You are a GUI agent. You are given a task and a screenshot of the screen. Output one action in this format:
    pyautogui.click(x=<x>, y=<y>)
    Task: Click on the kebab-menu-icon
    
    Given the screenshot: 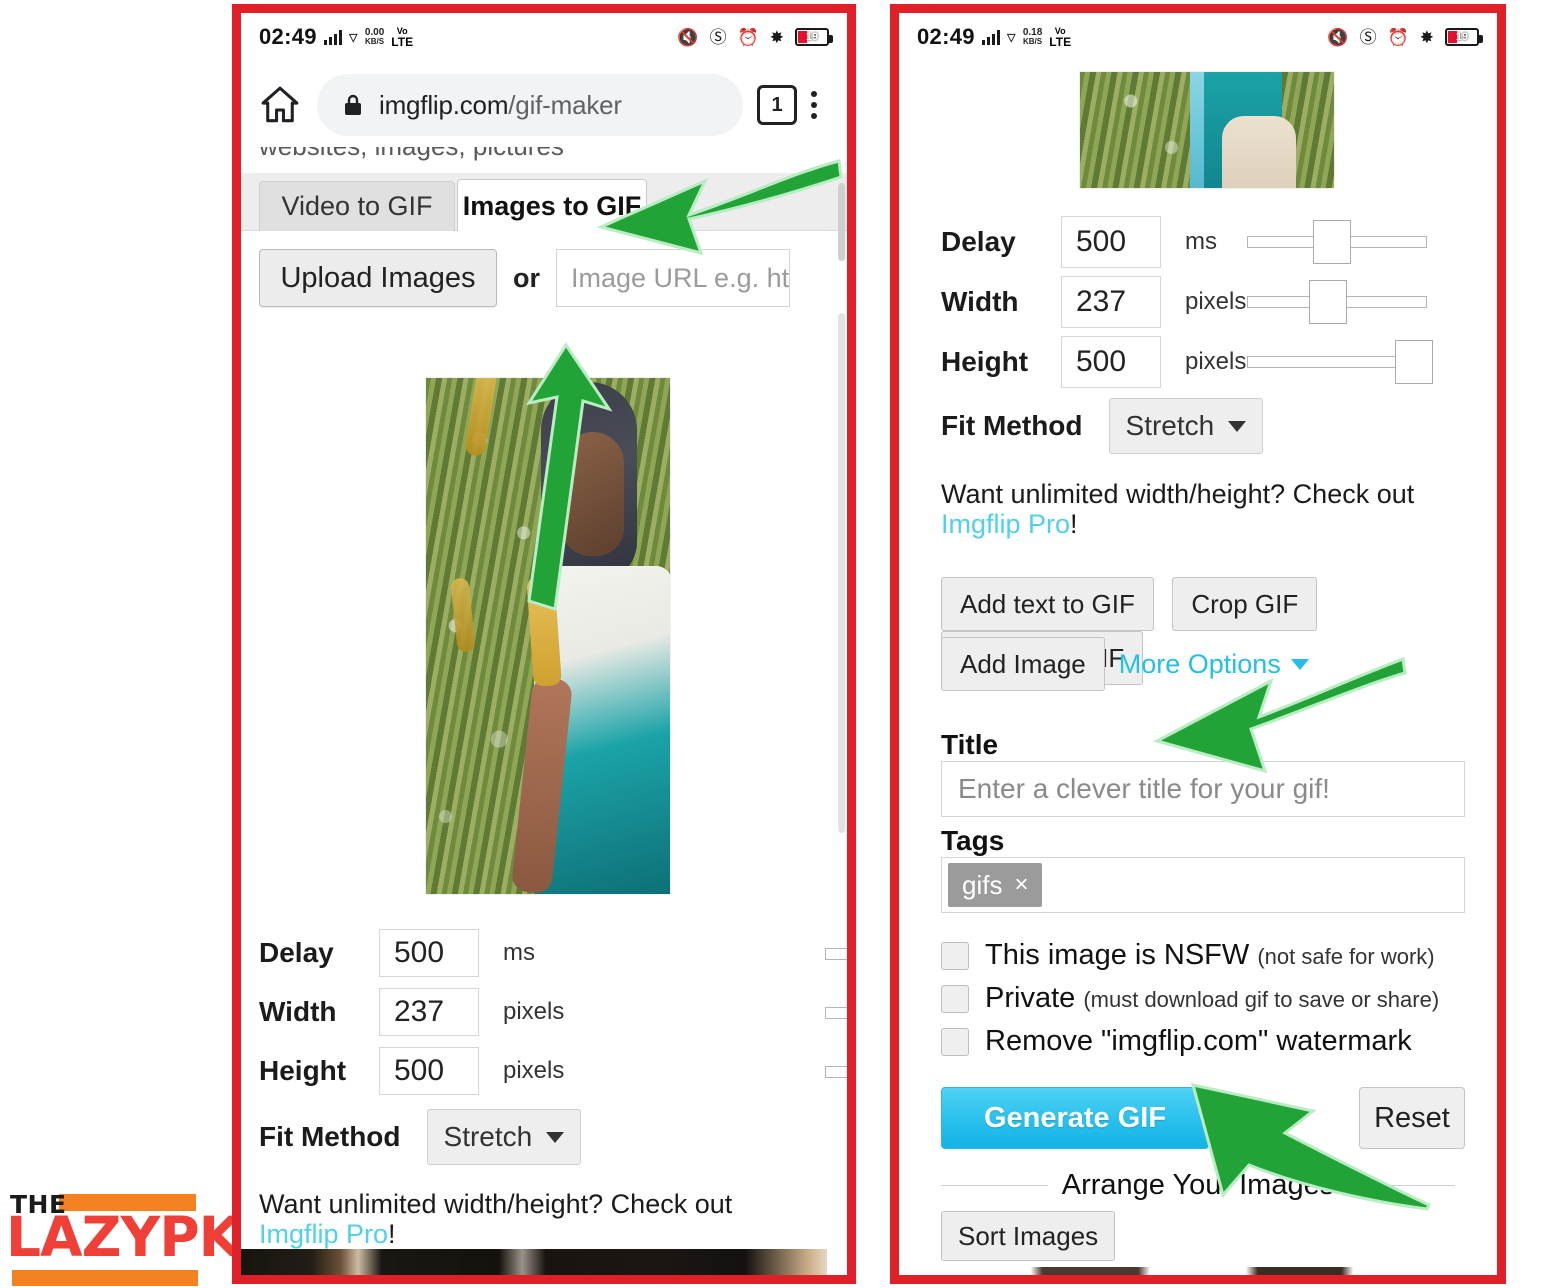 What is the action you would take?
    pyautogui.click(x=814, y=105)
    